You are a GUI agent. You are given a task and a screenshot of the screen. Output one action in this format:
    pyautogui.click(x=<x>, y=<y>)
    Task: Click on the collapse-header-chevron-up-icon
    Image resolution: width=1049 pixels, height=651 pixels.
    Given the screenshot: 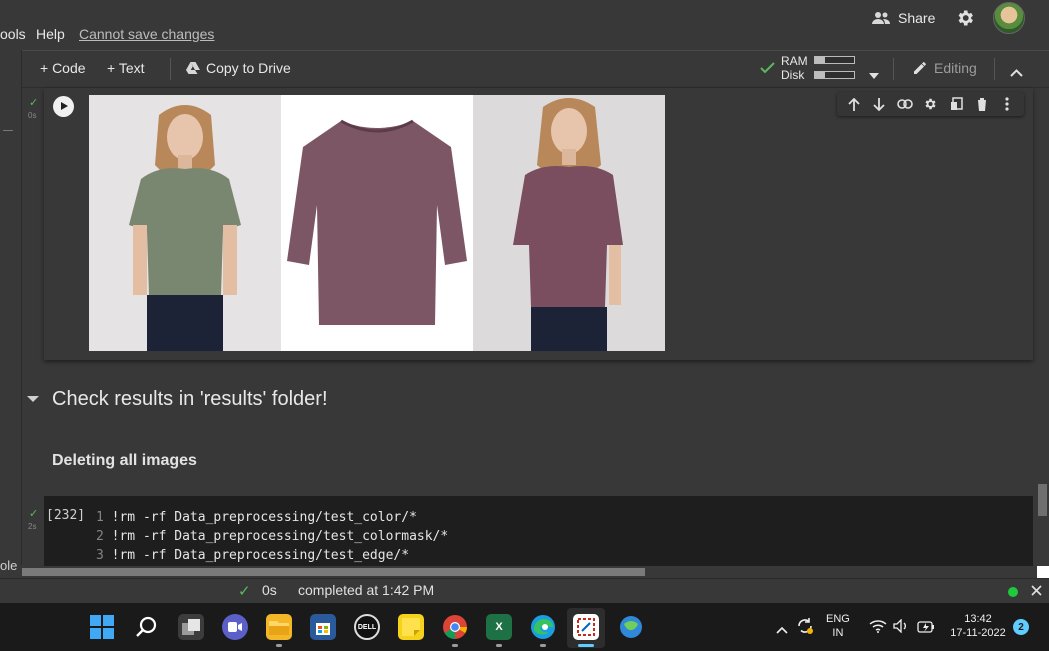 What is the action you would take?
    pyautogui.click(x=1016, y=73)
    